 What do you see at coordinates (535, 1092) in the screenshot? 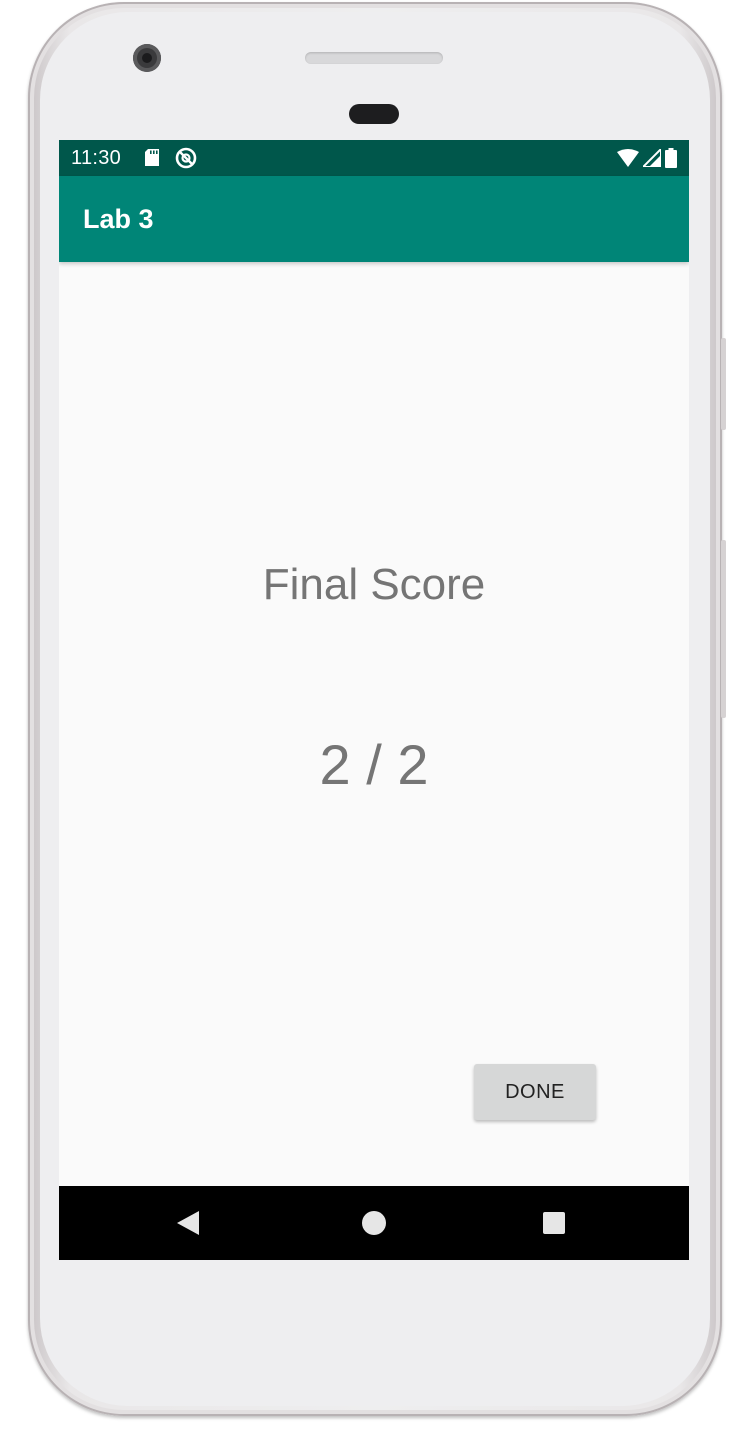
I see `done-button: DONE` at bounding box center [535, 1092].